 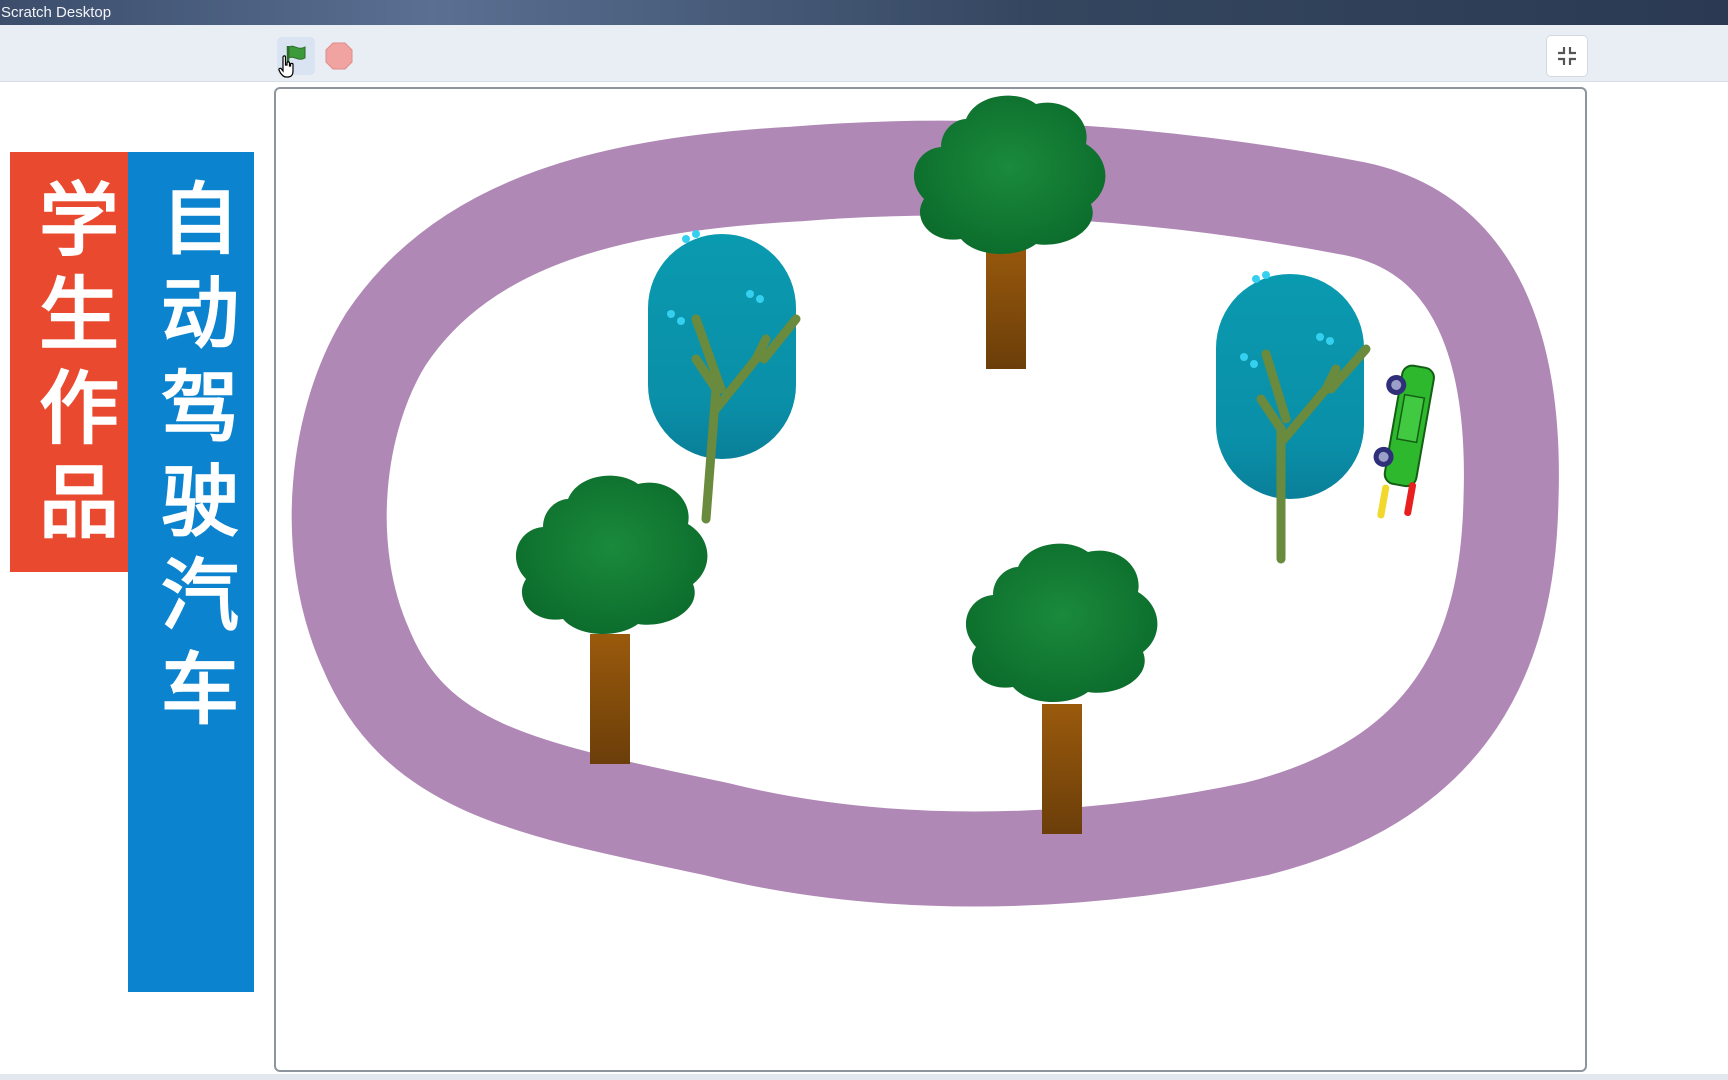 I want to click on banner-self-driving-car: 自动驾驶汽车, so click(x=191, y=572).